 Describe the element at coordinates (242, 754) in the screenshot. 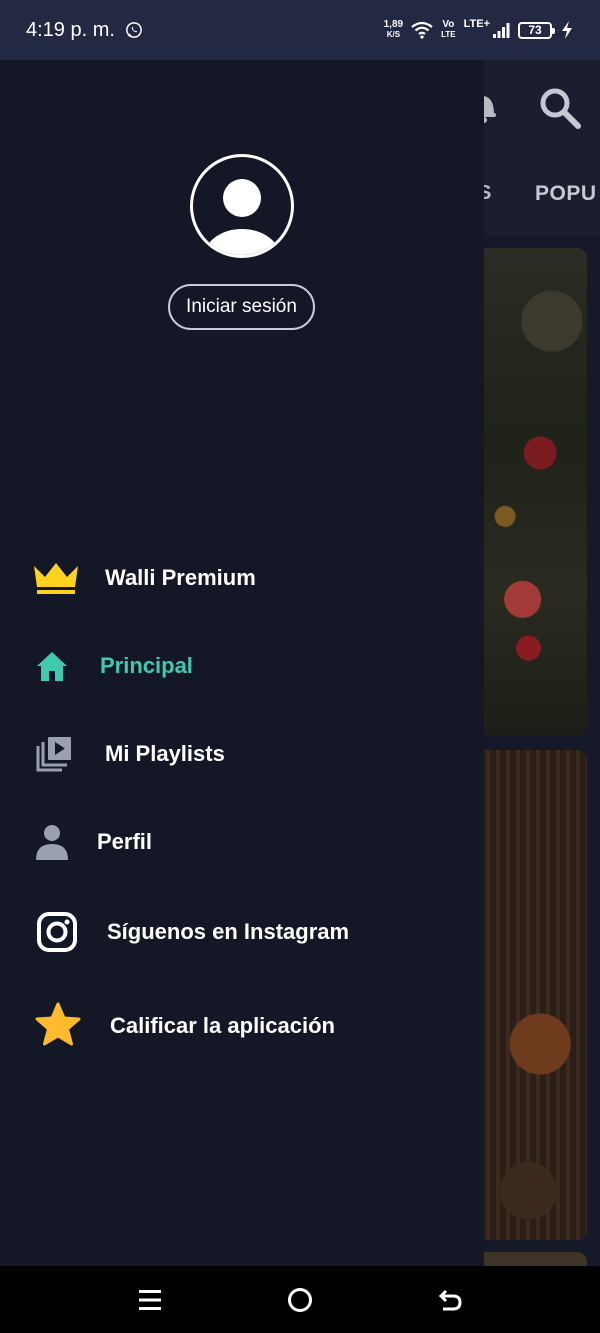

I see `menu-item-playlists: Mi Playlists` at that location.